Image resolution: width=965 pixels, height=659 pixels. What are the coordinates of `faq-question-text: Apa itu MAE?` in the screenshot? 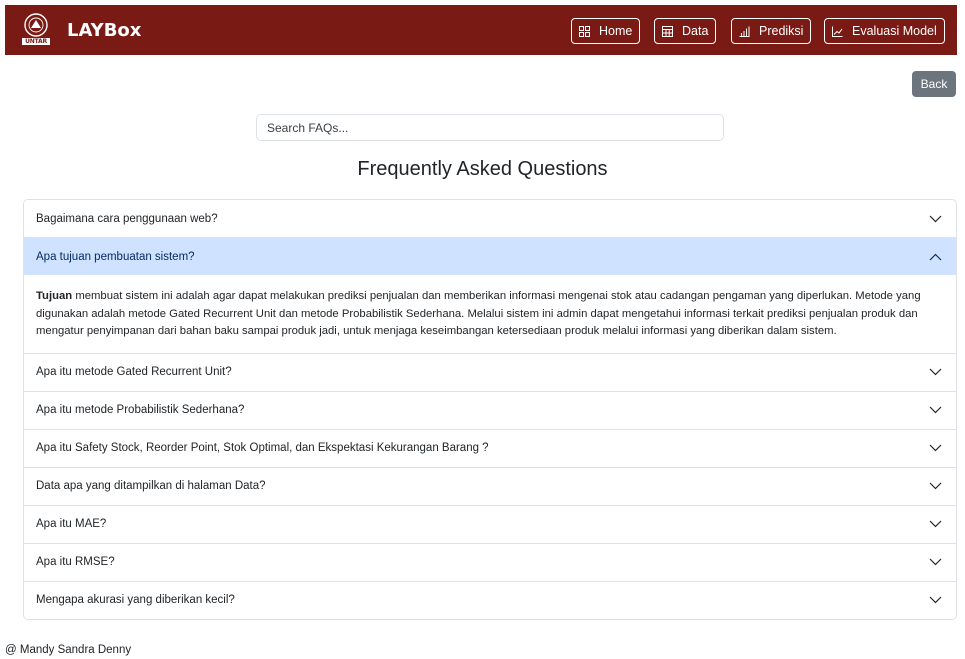 It's located at (71, 524).